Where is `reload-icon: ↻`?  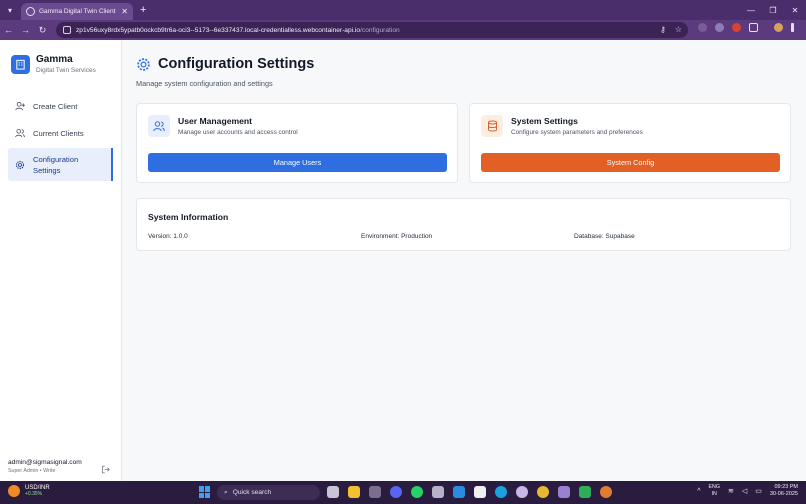
reload-icon: ↻ is located at coordinates (42, 30).